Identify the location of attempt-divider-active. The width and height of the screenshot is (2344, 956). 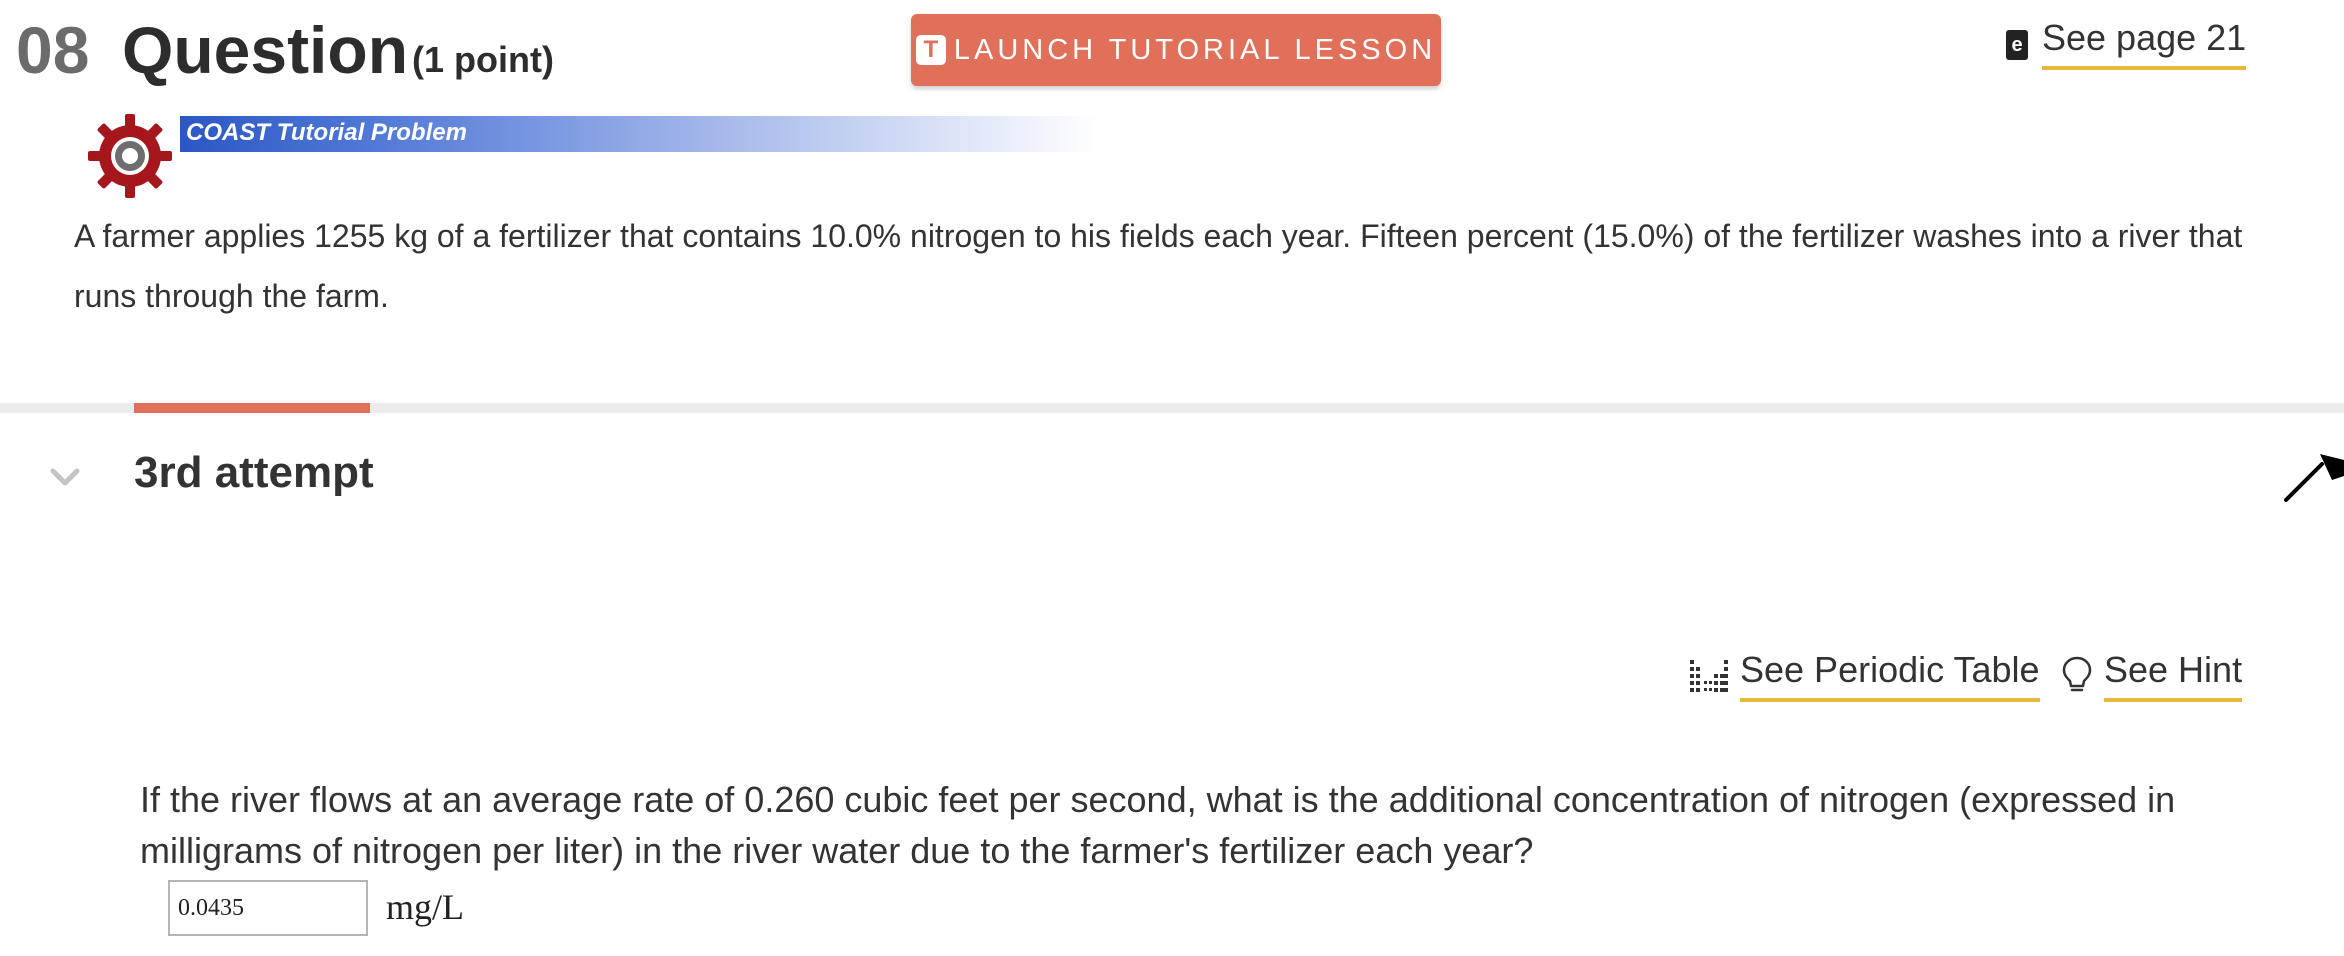
(252, 408).